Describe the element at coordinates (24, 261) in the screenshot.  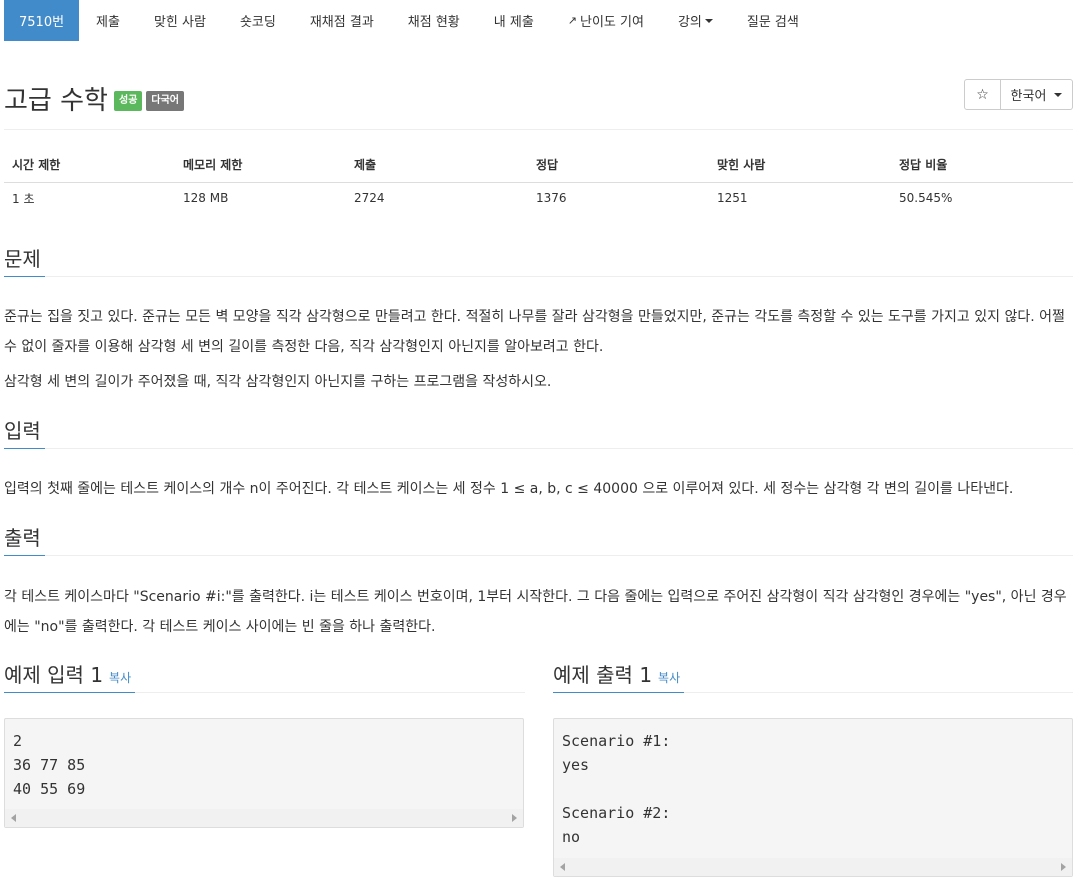
I see `section-heading-description: 문제` at that location.